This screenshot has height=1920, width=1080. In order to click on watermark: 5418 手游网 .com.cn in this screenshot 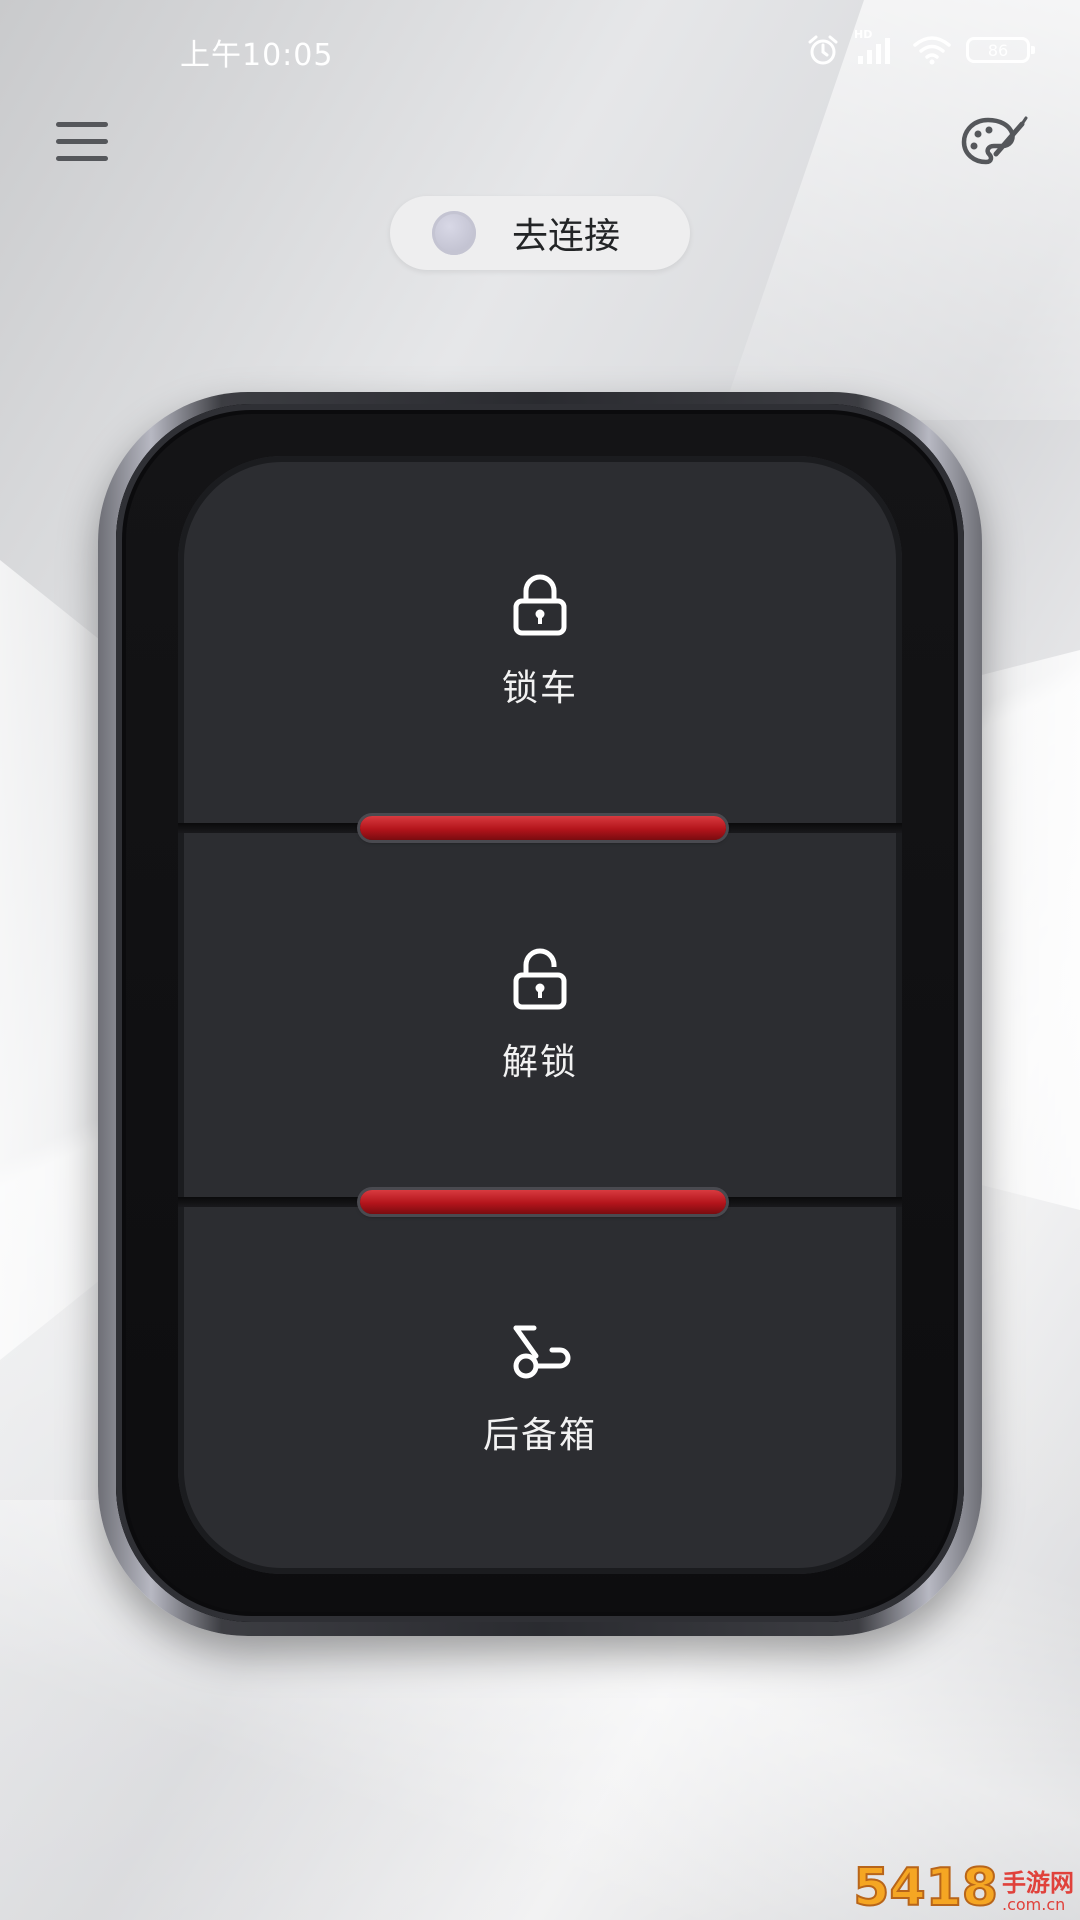, I will do `click(963, 1888)`.